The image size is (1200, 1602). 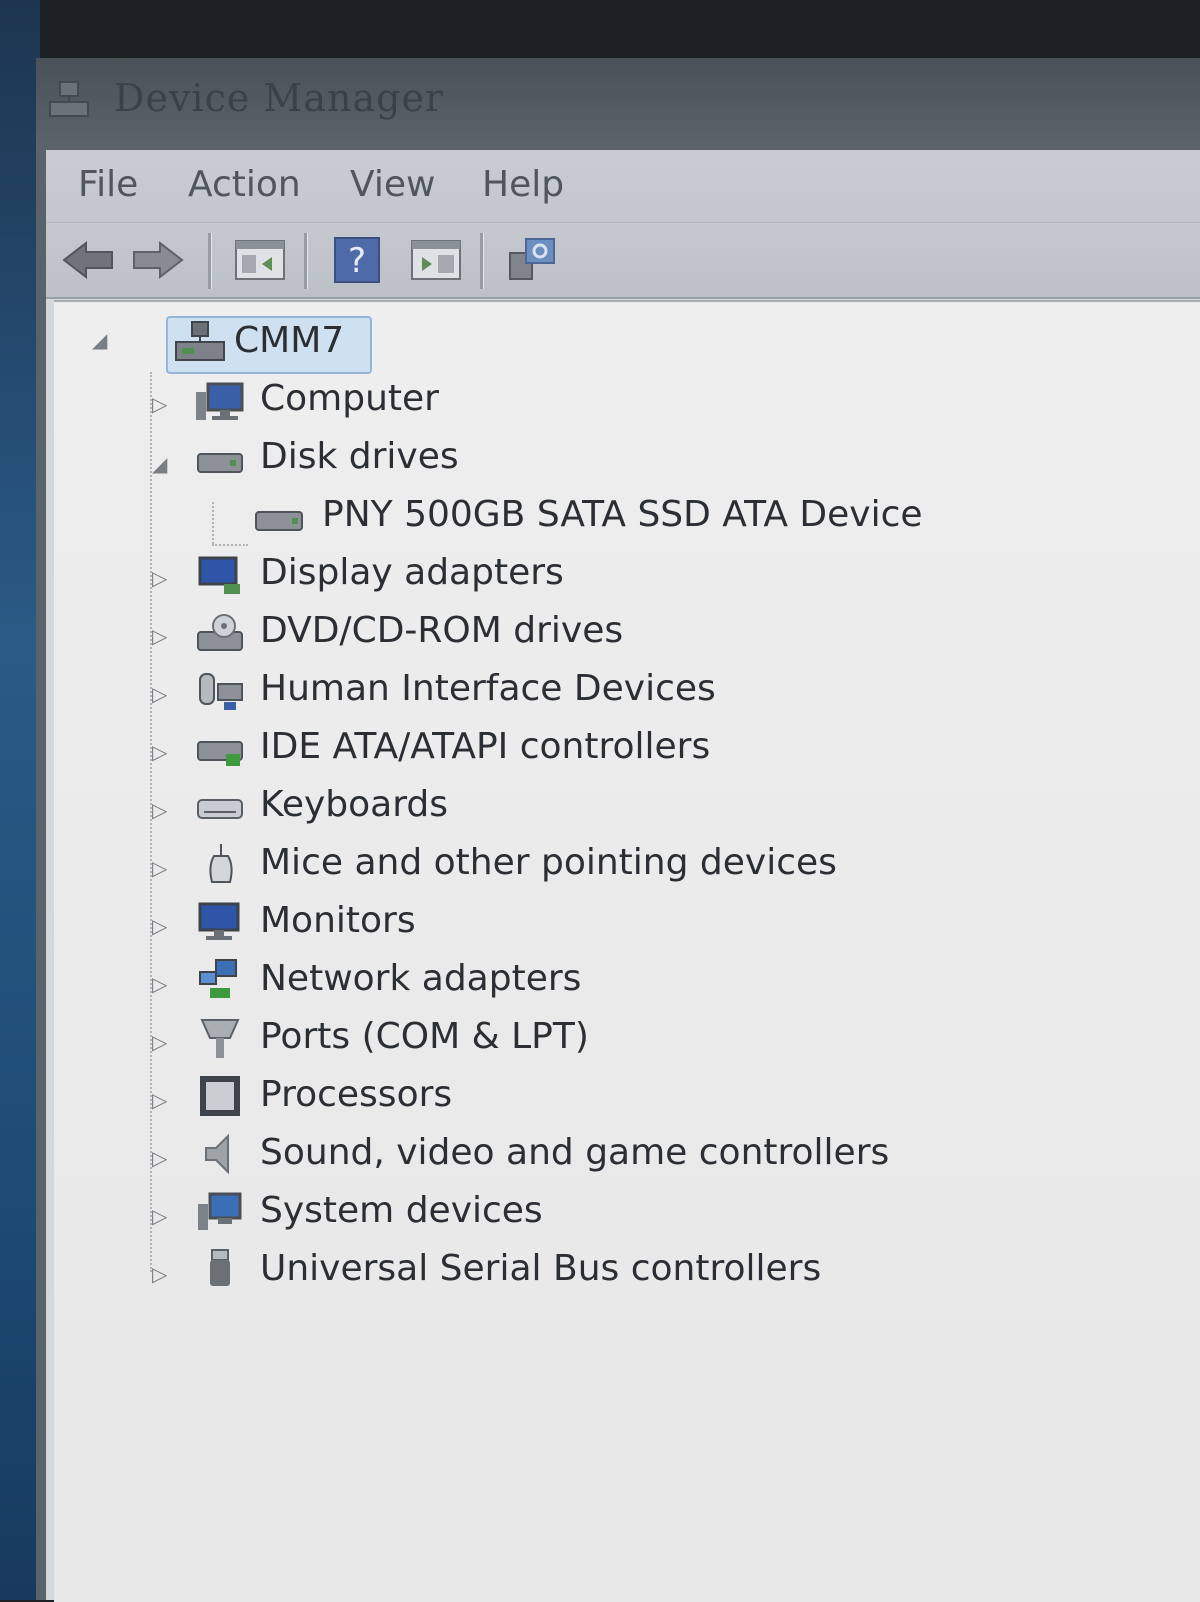 I want to click on category-label: Ports (COM & LPT), so click(x=424, y=1036).